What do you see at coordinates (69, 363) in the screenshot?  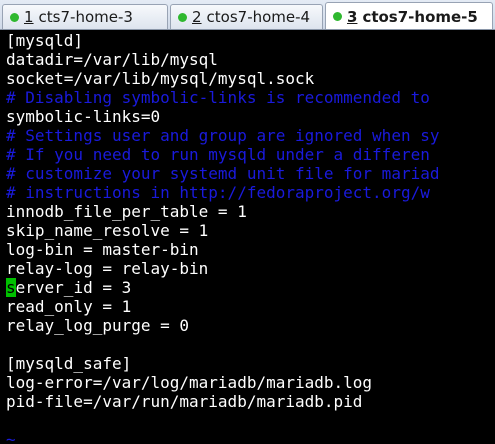 I see `config-line: [mysqld_safe]` at bounding box center [69, 363].